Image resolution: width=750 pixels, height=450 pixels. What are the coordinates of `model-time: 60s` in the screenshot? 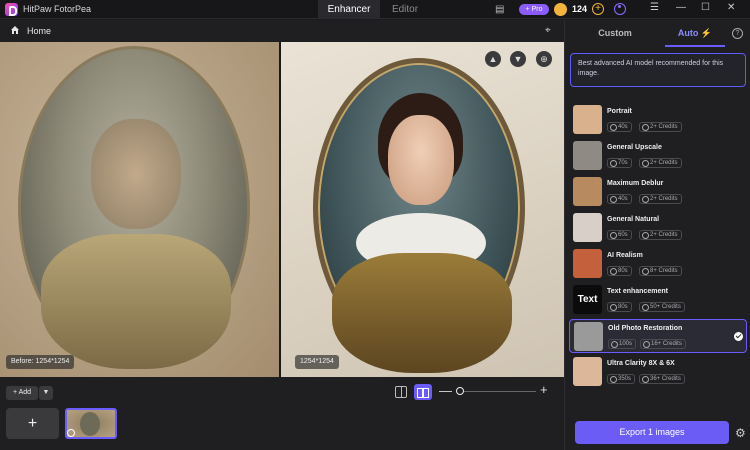 It's located at (619, 235).